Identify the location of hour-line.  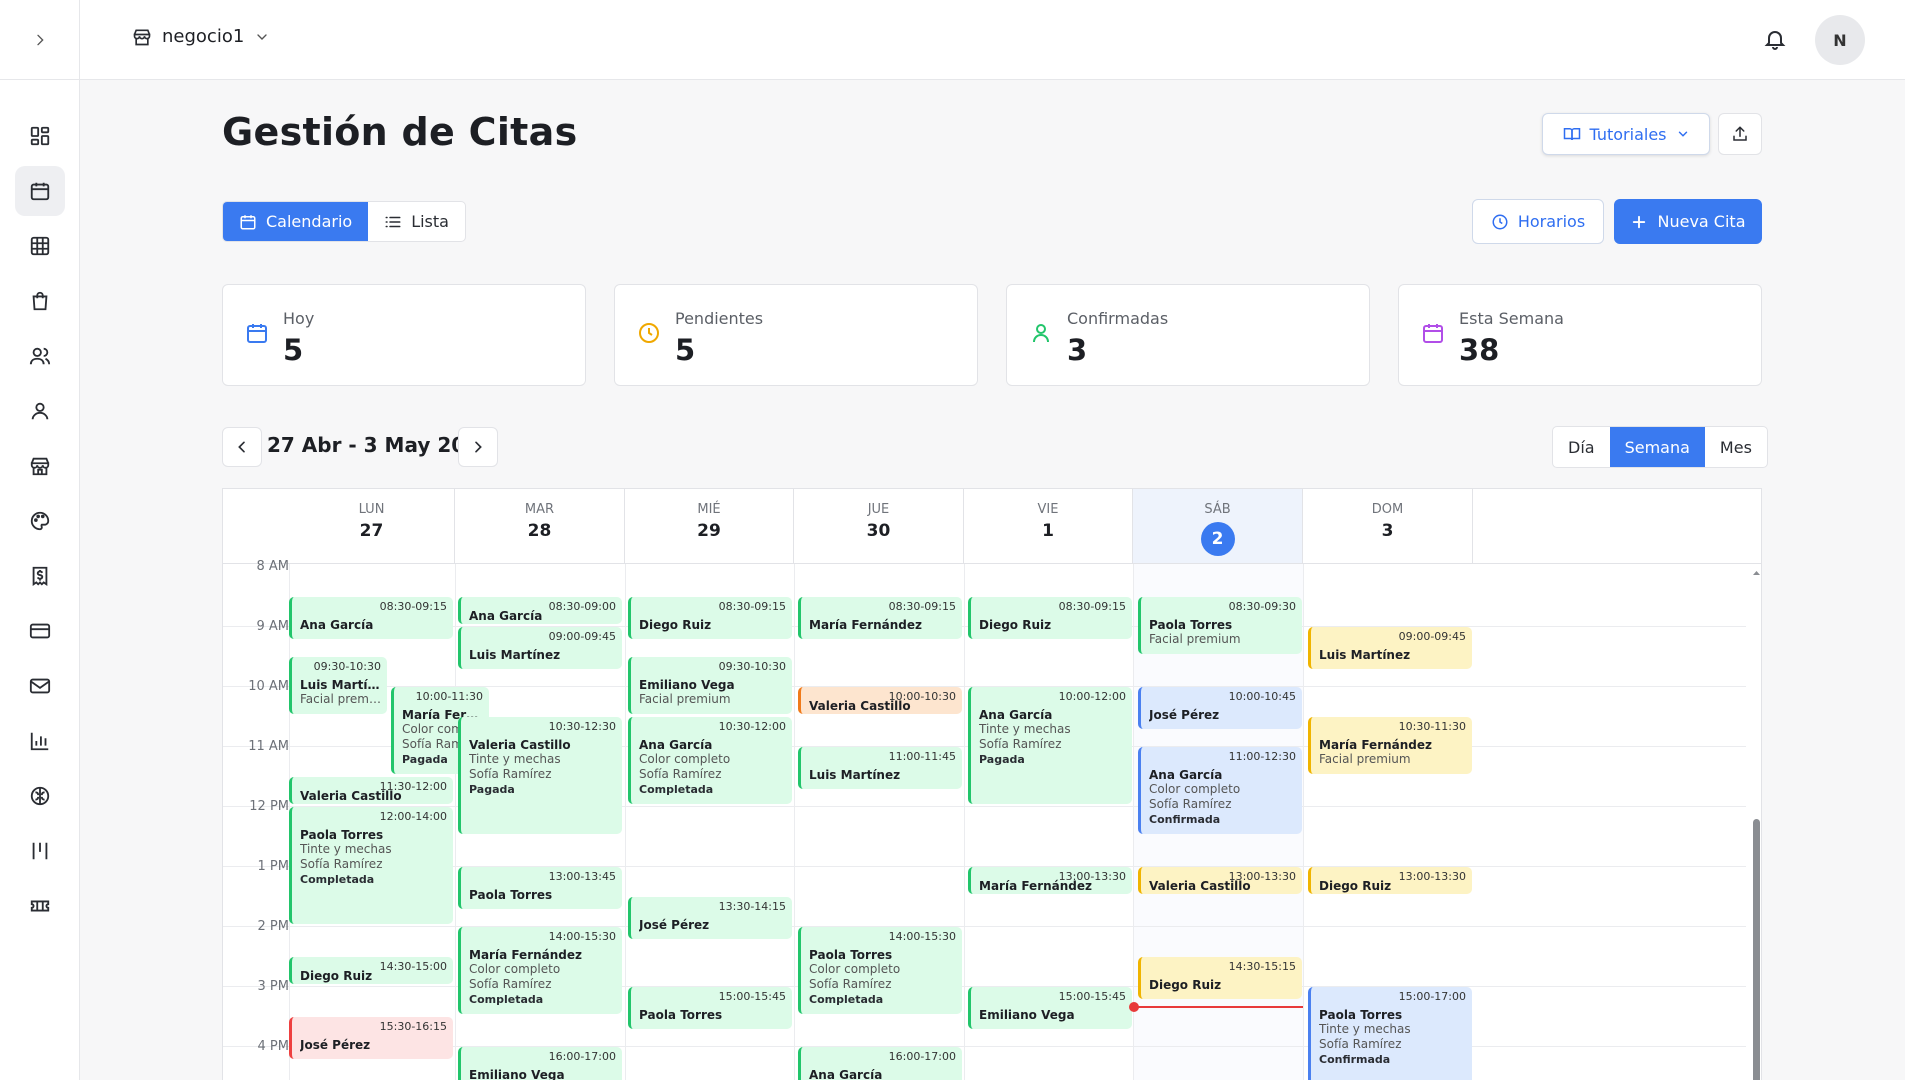
(984, 806).